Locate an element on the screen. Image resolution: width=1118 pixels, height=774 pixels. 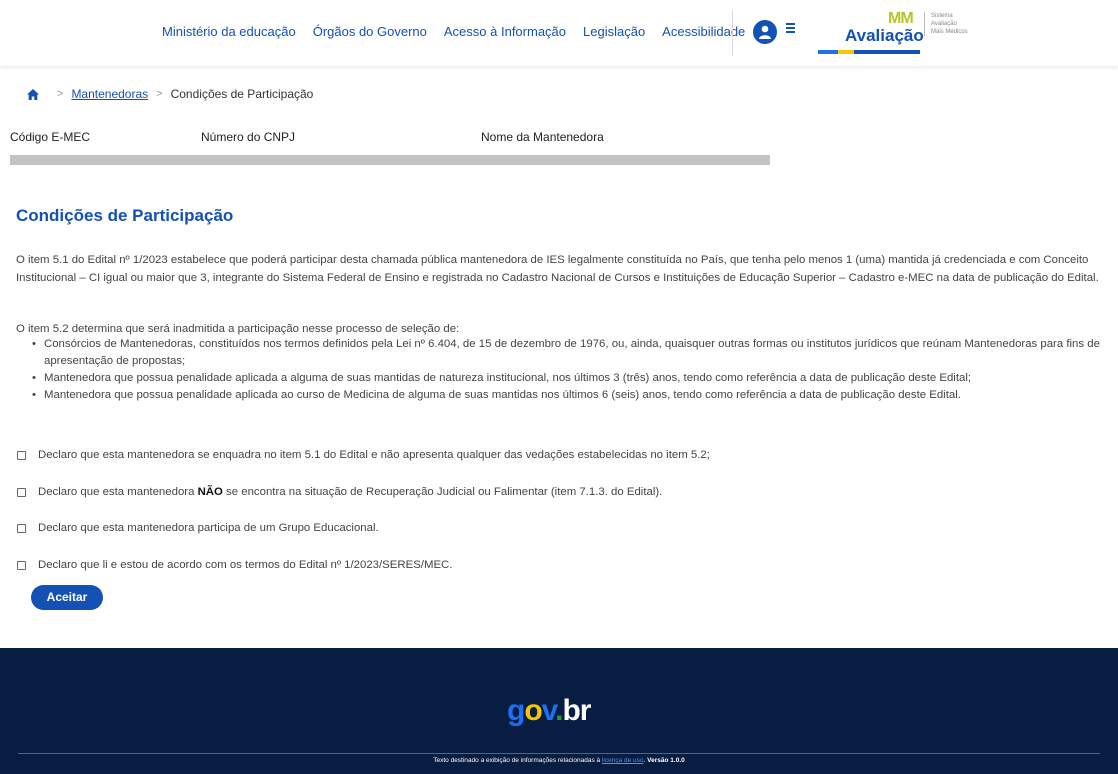
footer-divider is located at coordinates (559, 753).